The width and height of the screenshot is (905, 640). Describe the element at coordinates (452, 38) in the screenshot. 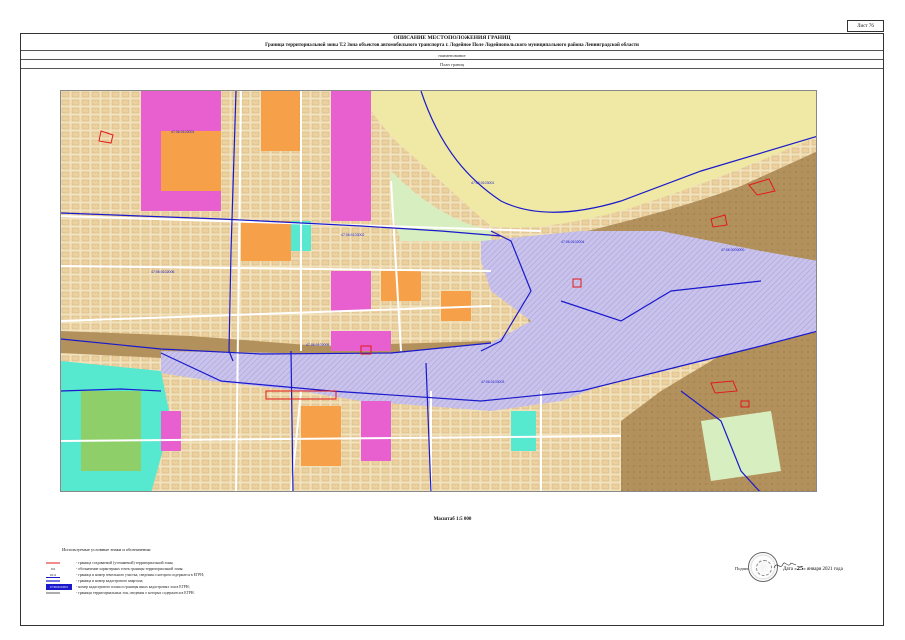

I see `document-title: ОПИСАНИЕ МЕСТОПОЛОЖЕНИЯ ГРАНИЦ` at that location.